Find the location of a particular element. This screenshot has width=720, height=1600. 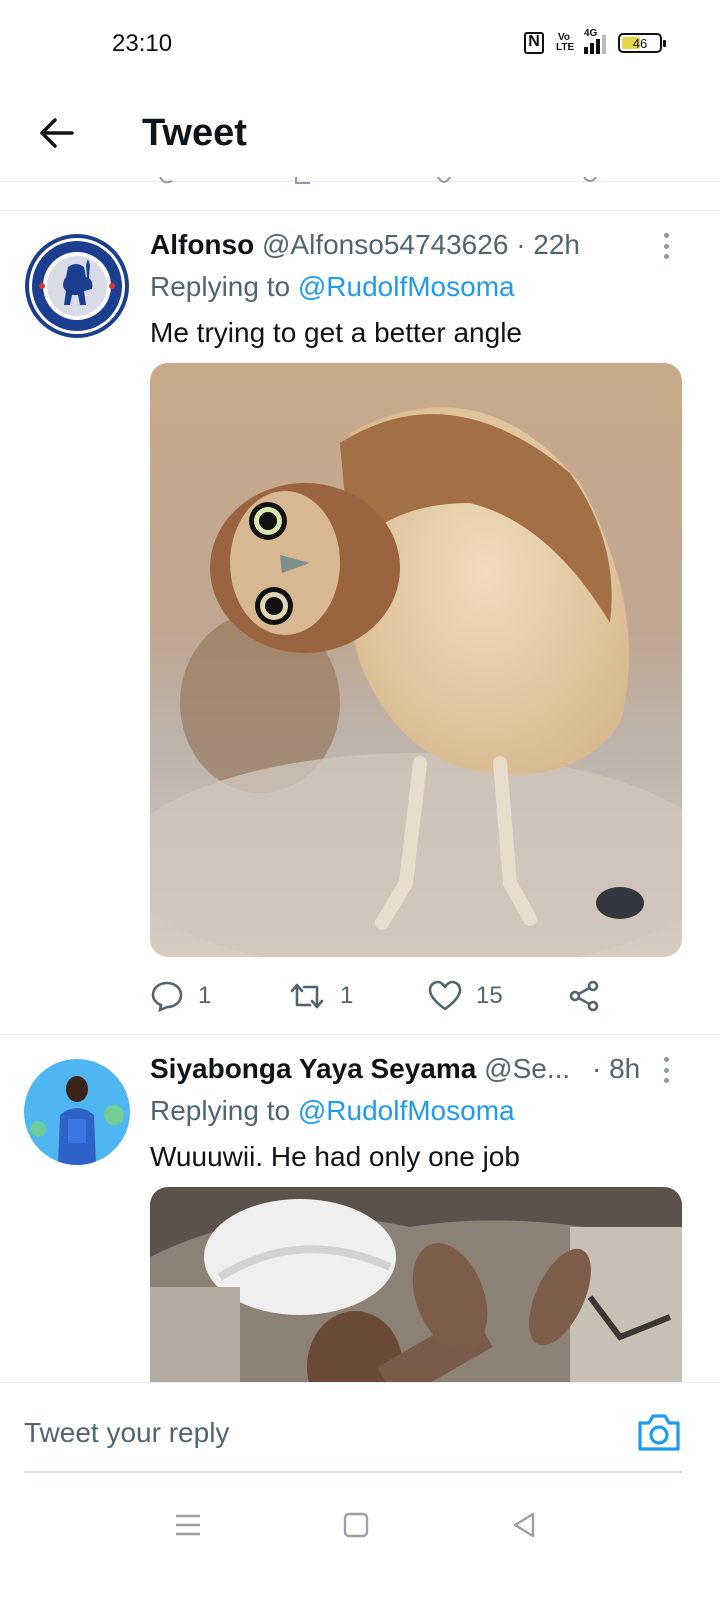

menu-icon is located at coordinates (188, 1525).